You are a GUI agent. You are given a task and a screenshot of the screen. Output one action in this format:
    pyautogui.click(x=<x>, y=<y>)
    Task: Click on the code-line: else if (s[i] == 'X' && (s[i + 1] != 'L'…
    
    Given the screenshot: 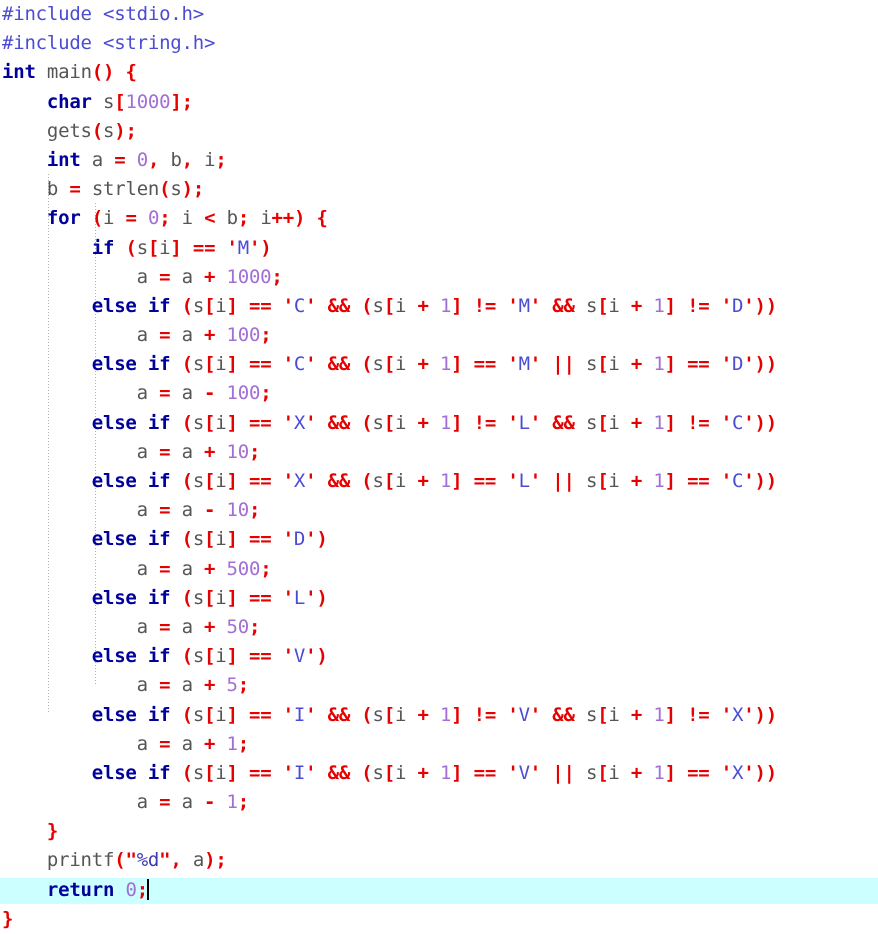 What is the action you would take?
    pyautogui.click(x=439, y=423)
    